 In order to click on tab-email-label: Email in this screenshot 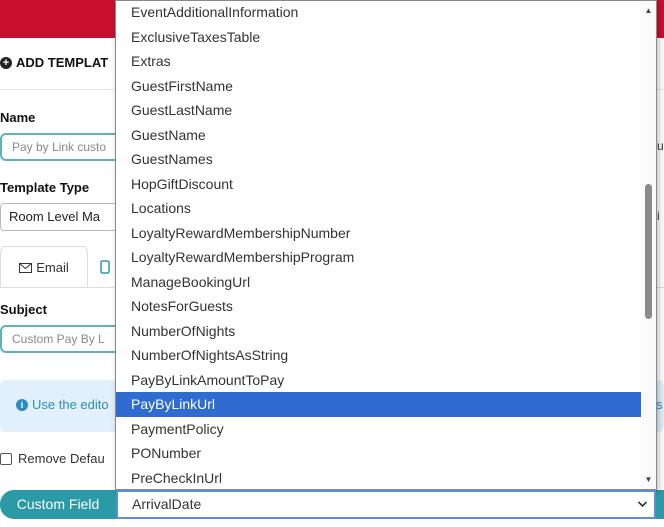, I will do `click(52, 267)`.